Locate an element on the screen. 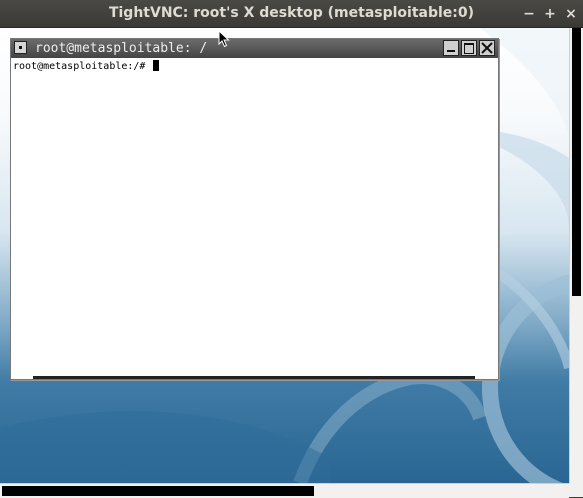 This screenshot has width=583, height=498. close-icon is located at coordinates (487, 48).